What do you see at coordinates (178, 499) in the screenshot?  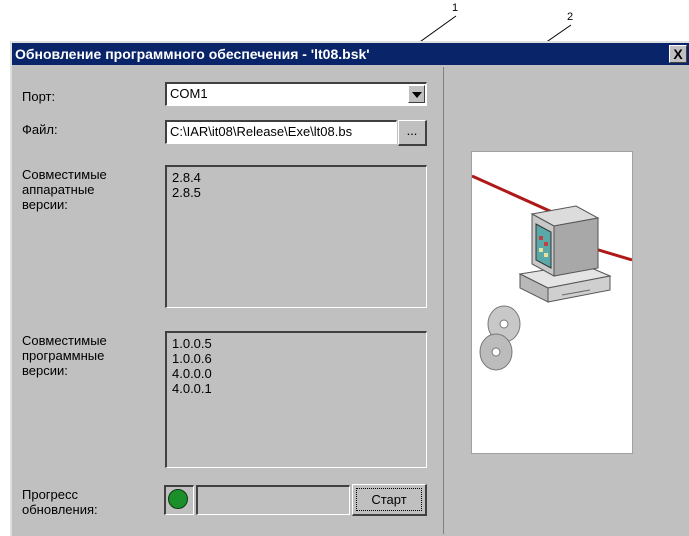 I see `status-led-icon` at bounding box center [178, 499].